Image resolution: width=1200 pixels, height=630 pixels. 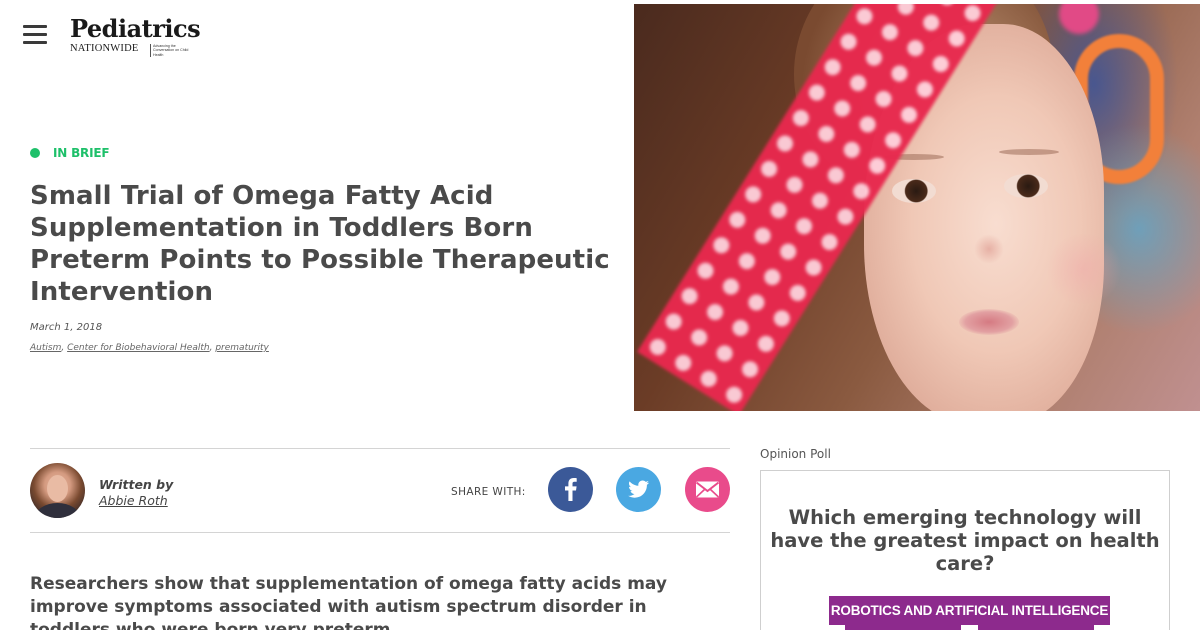 I want to click on hero-brow-right, so click(x=1029, y=152).